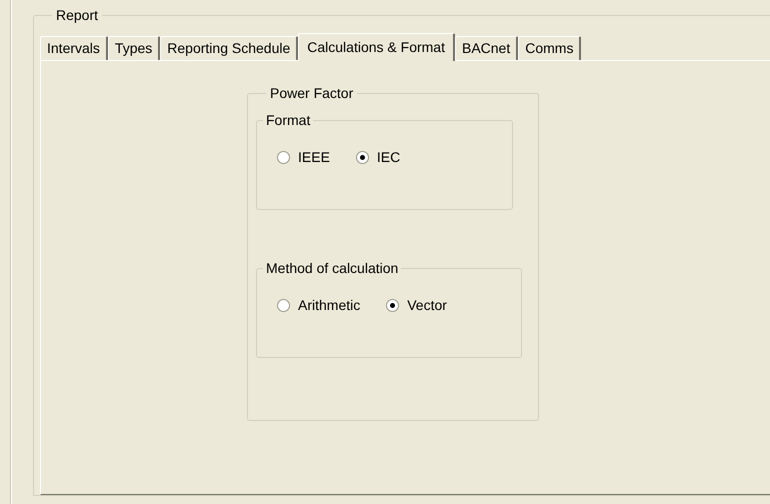 The height and width of the screenshot is (504, 770). What do you see at coordinates (74, 48) in the screenshot?
I see `tab: Intervals` at bounding box center [74, 48].